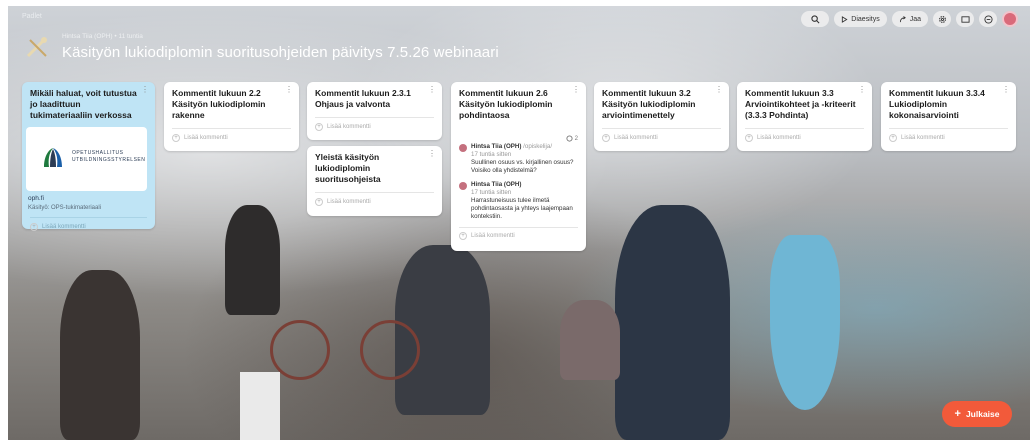  What do you see at coordinates (53, 157) in the screenshot?
I see `oph-logo-icon` at bounding box center [53, 157].